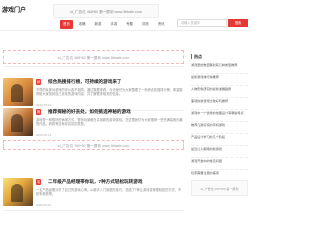 This screenshot has height=250, width=320. What do you see at coordinates (238, 23) in the screenshot?
I see `search-button: 搜索` at bounding box center [238, 23].